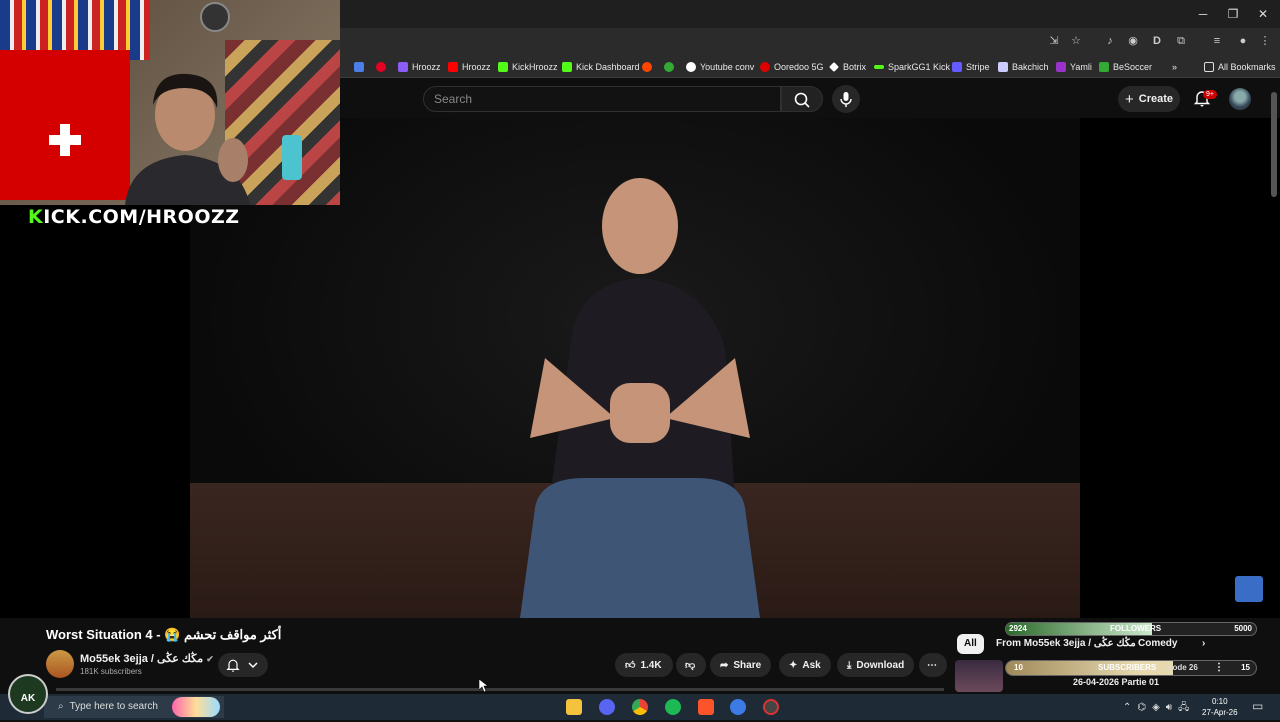  What do you see at coordinates (1257, 706) in the screenshot?
I see `notifications-icon: ▭` at bounding box center [1257, 706].